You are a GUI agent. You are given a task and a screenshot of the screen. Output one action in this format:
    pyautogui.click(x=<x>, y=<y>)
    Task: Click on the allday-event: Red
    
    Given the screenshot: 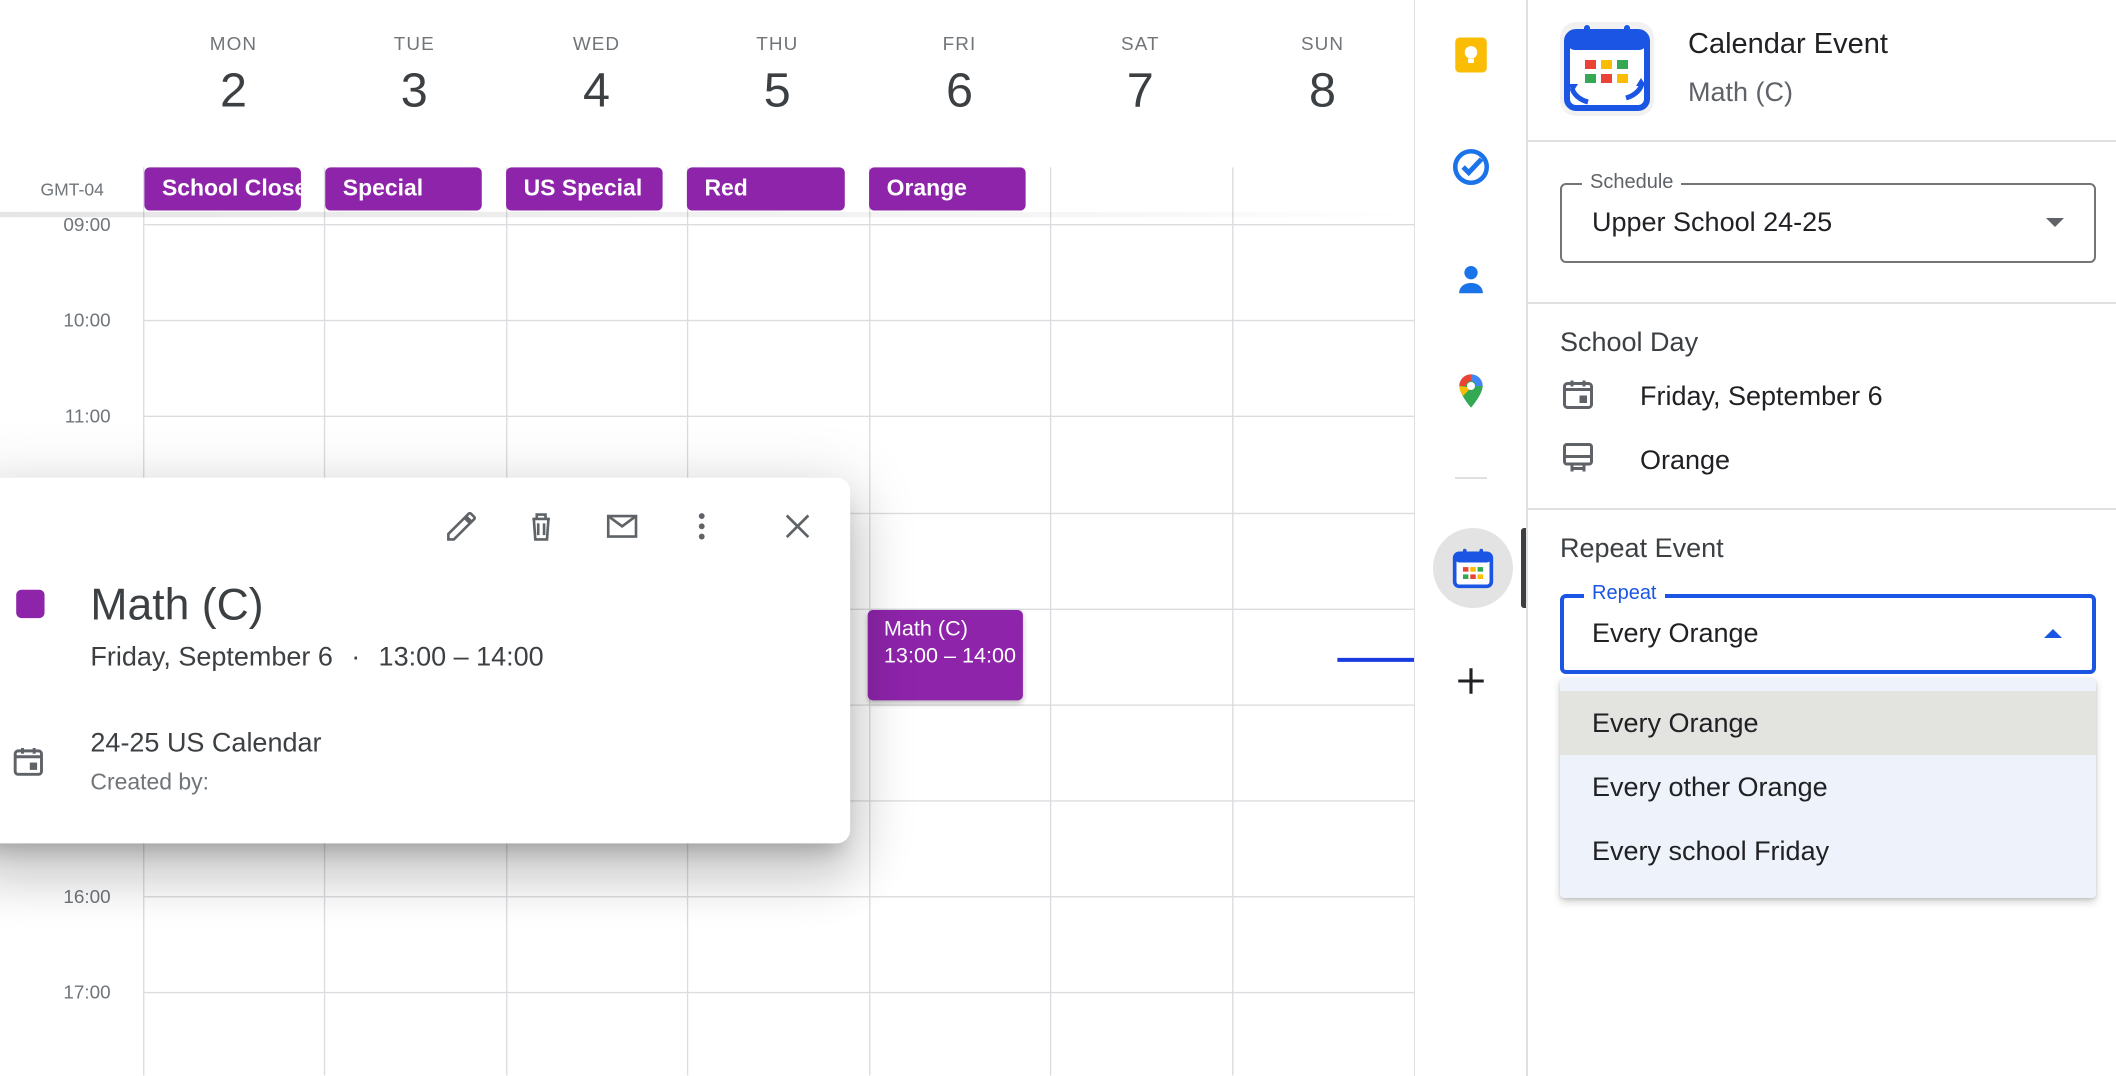 What is the action you would take?
    pyautogui.click(x=765, y=189)
    